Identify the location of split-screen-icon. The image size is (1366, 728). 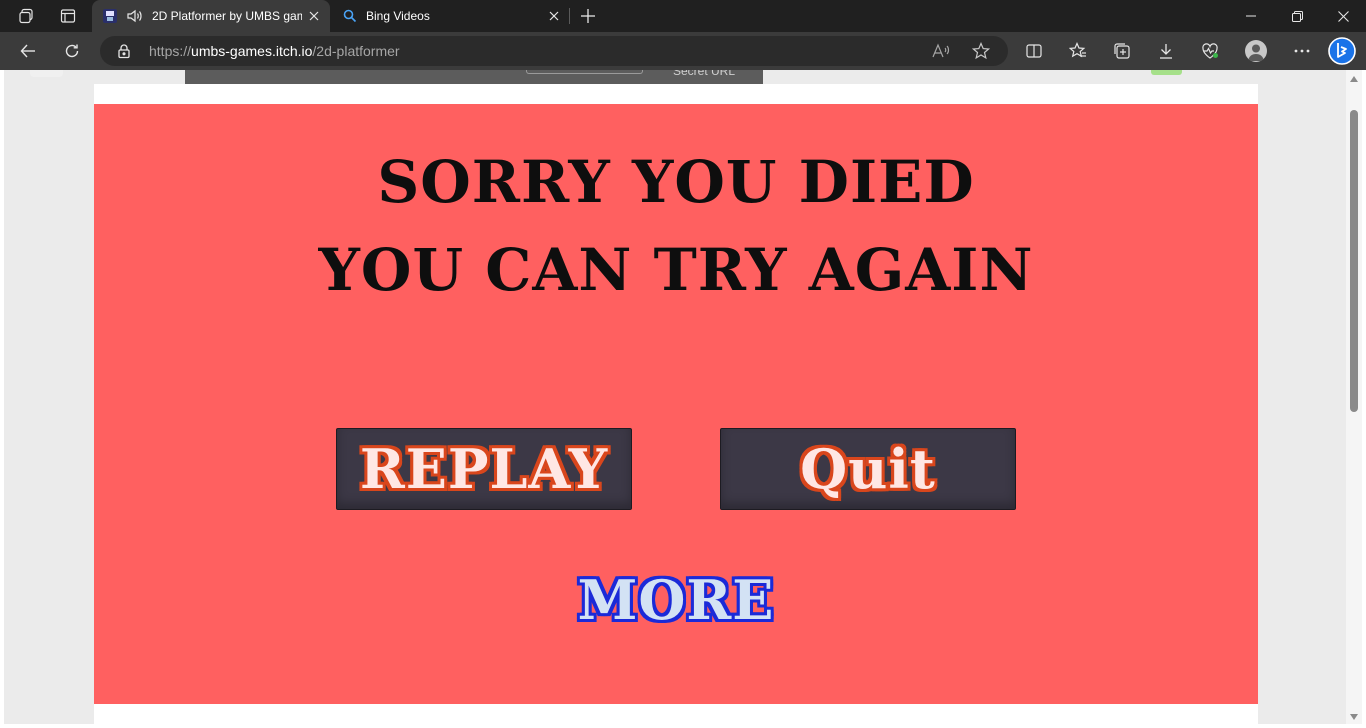
(1034, 51).